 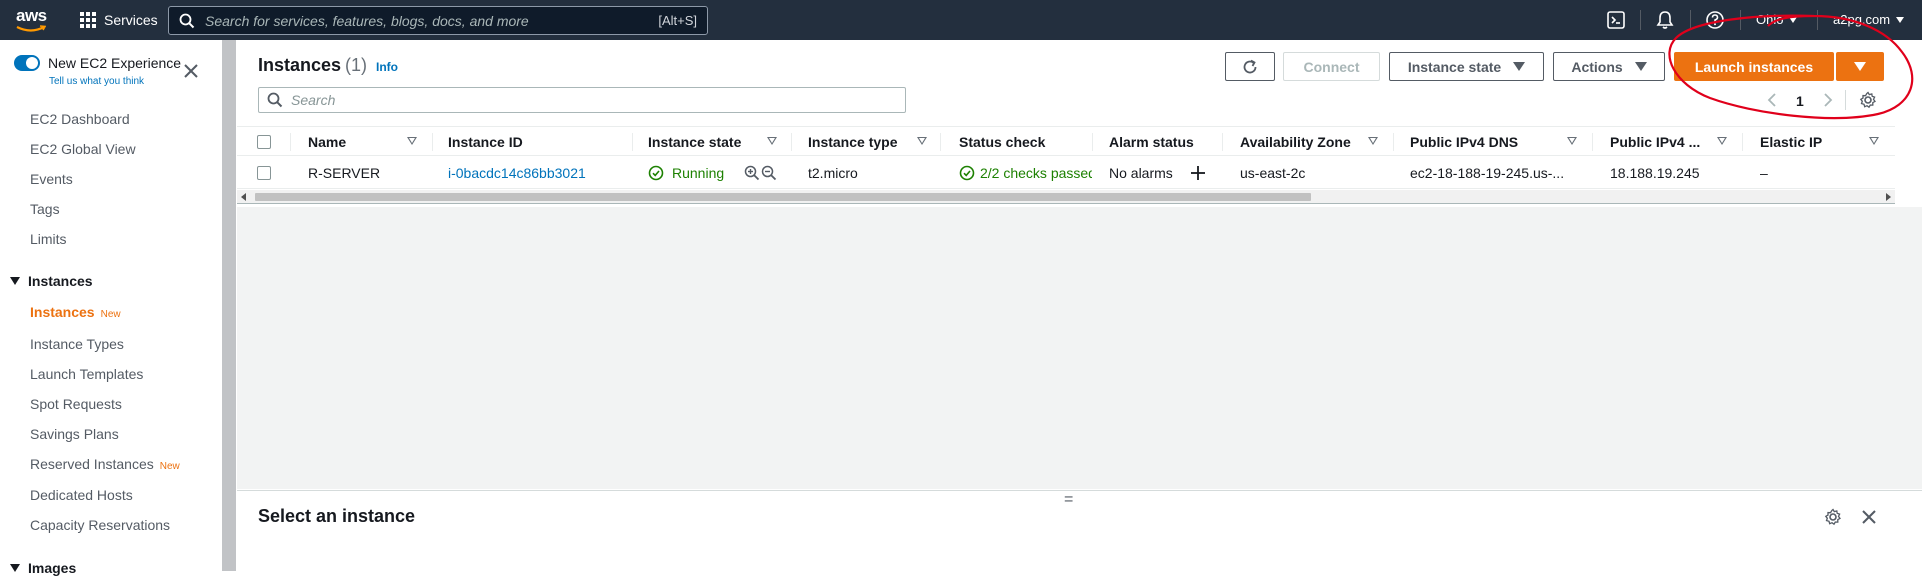 What do you see at coordinates (598, 100) in the screenshot?
I see `instances-search-input` at bounding box center [598, 100].